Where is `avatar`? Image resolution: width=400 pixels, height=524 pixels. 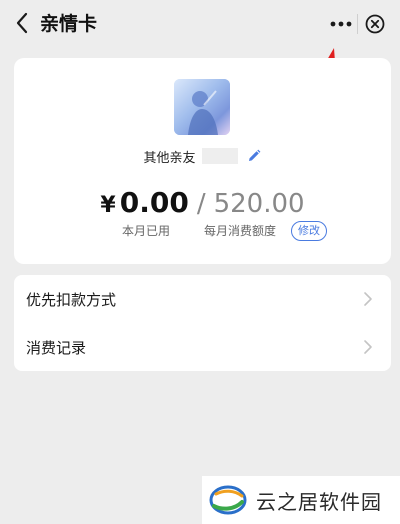 avatar is located at coordinates (202, 107).